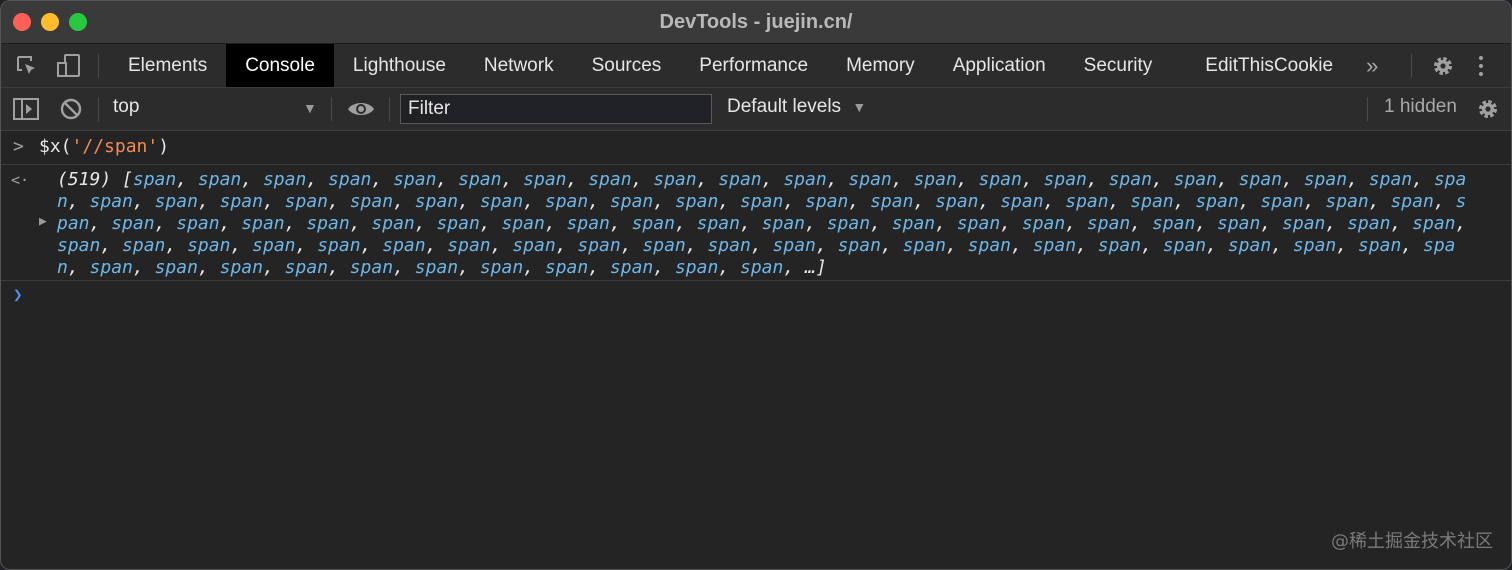 The height and width of the screenshot is (570, 1512). What do you see at coordinates (796, 107) in the screenshot?
I see `log-levels-dropdown: Default levels ▼` at bounding box center [796, 107].